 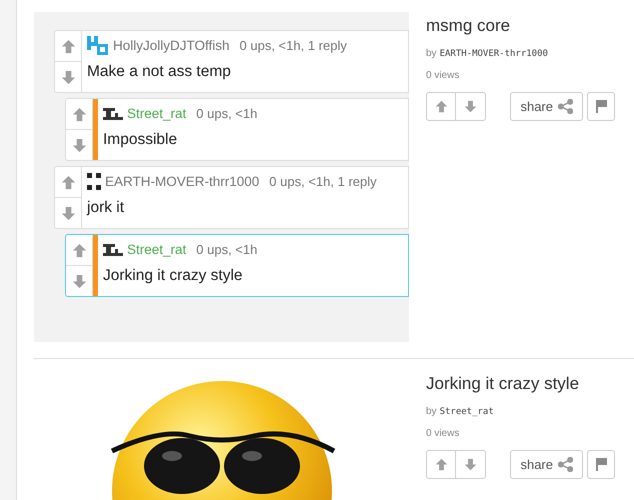 I want to click on post-title: msmg core, so click(x=469, y=26).